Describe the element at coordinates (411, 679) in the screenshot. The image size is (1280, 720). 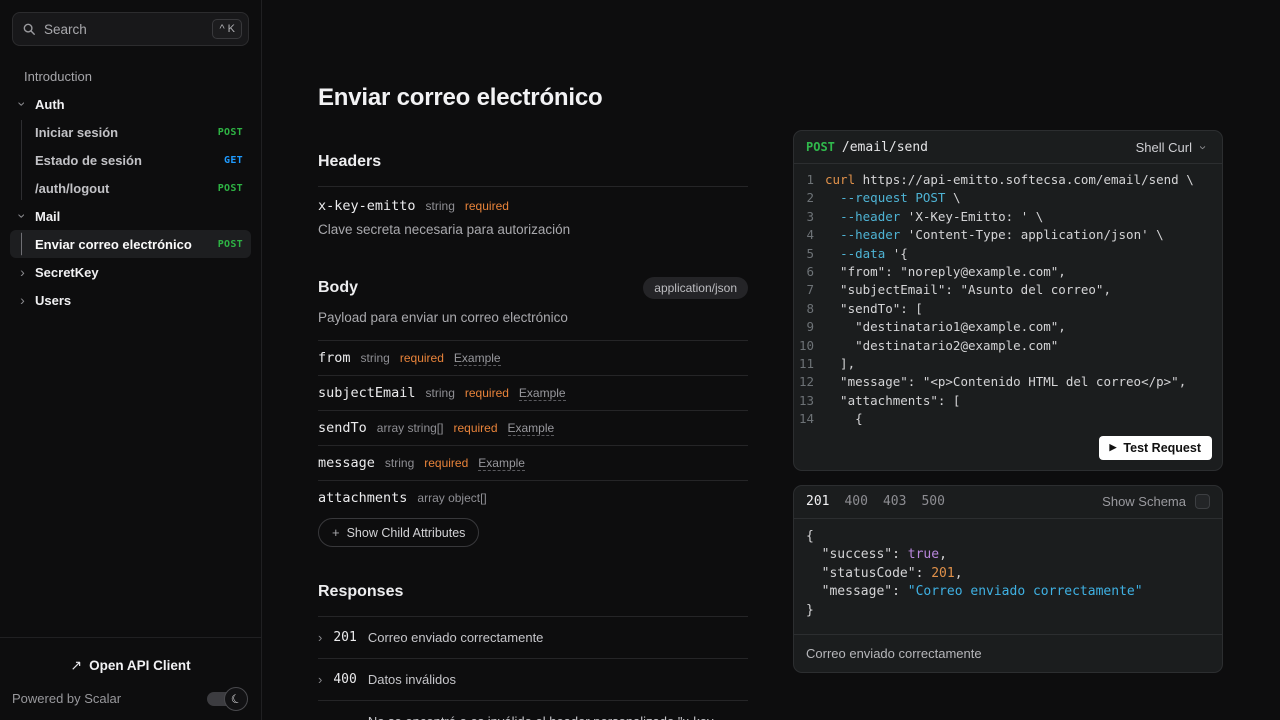
I see `response-description: Datos inválidos` at that location.